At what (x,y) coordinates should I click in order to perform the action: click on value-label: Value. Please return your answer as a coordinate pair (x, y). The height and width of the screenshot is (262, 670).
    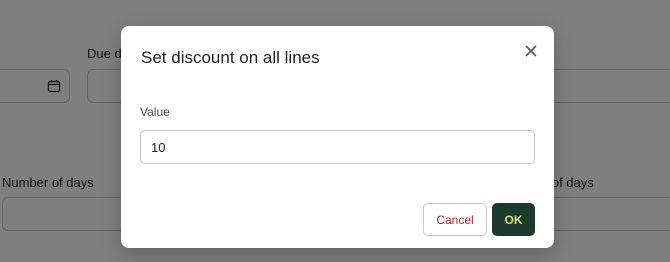
    Looking at the image, I should click on (155, 112).